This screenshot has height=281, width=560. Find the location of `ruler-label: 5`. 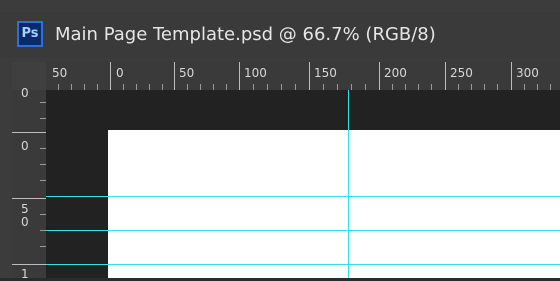

ruler-label: 5 is located at coordinates (25, 209).